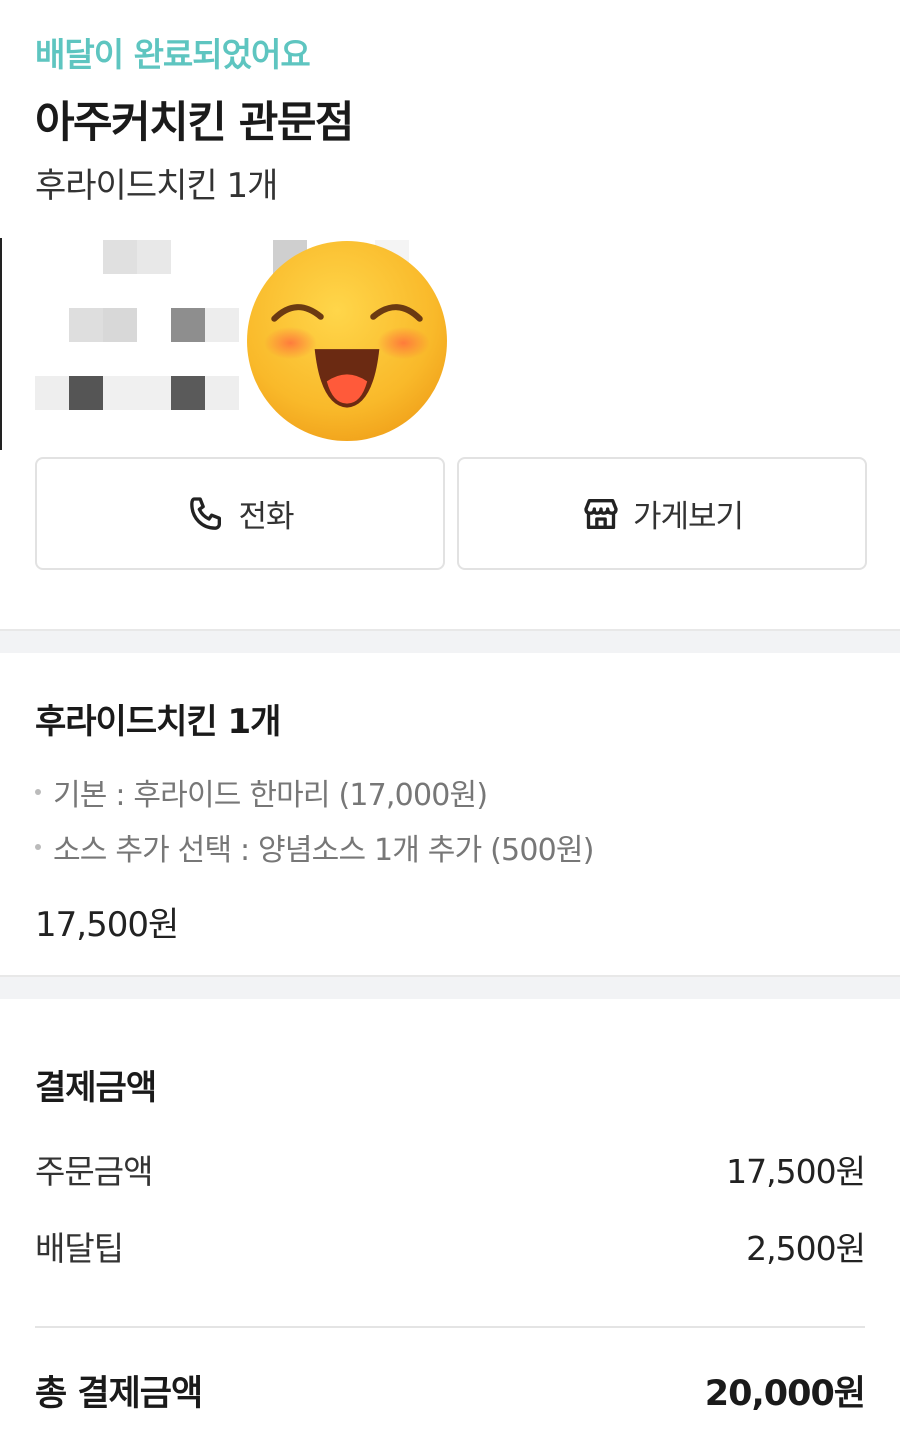 This screenshot has height=1436, width=900. I want to click on payment-title: 결제금액, so click(96, 1088).